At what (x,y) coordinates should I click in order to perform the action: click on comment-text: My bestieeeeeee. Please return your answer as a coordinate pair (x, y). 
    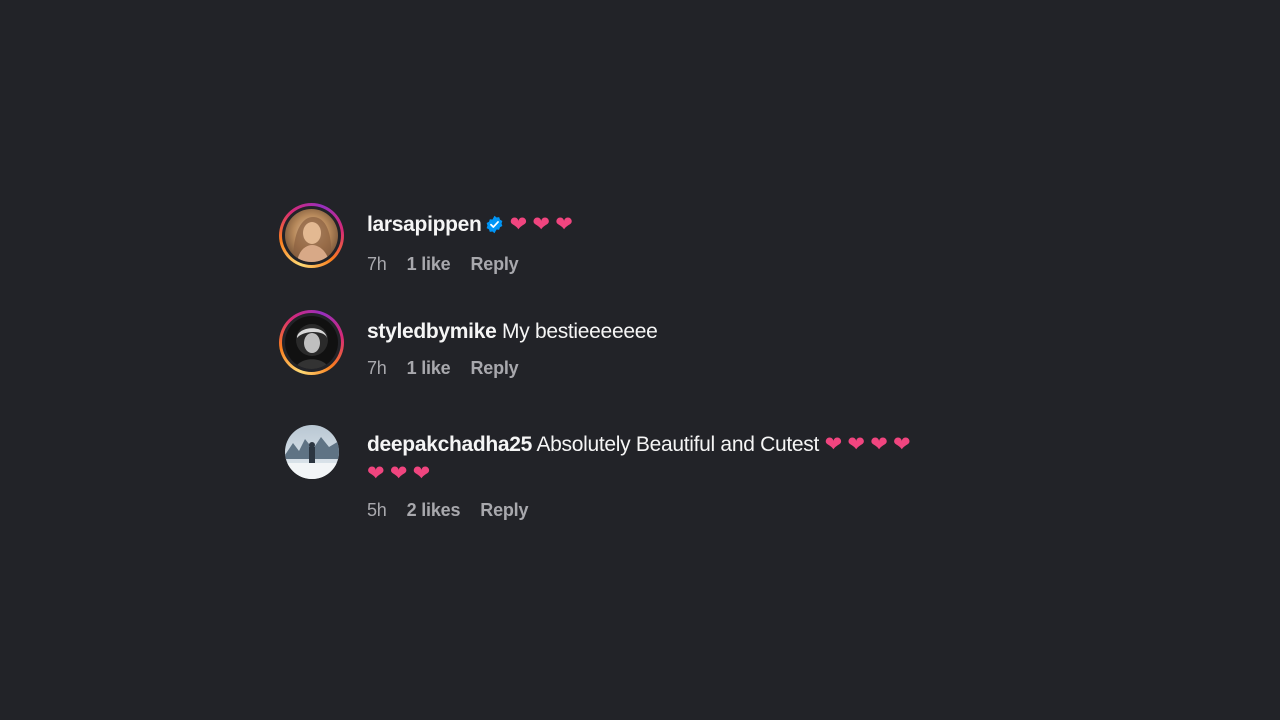
    Looking at the image, I should click on (580, 331).